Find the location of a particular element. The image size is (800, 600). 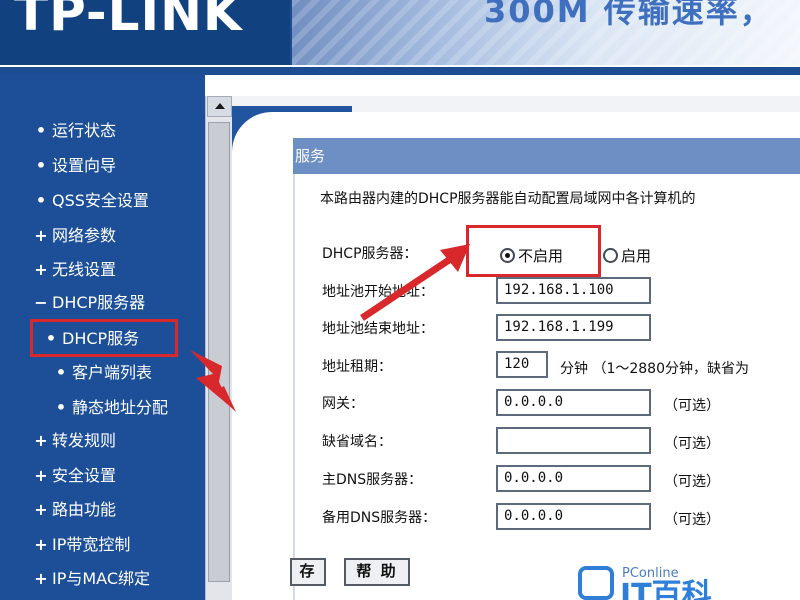

scroll-up-arrow-icon is located at coordinates (219, 106).